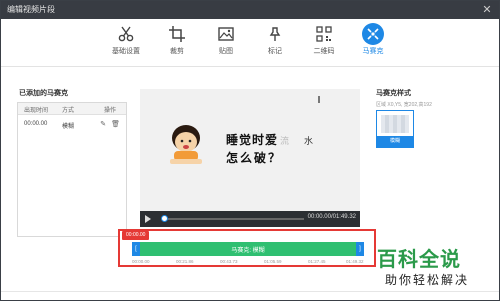 The image size is (500, 301). What do you see at coordinates (250, 10) in the screenshot?
I see `title-bar: 编辑视频片段 ✕` at bounding box center [250, 10].